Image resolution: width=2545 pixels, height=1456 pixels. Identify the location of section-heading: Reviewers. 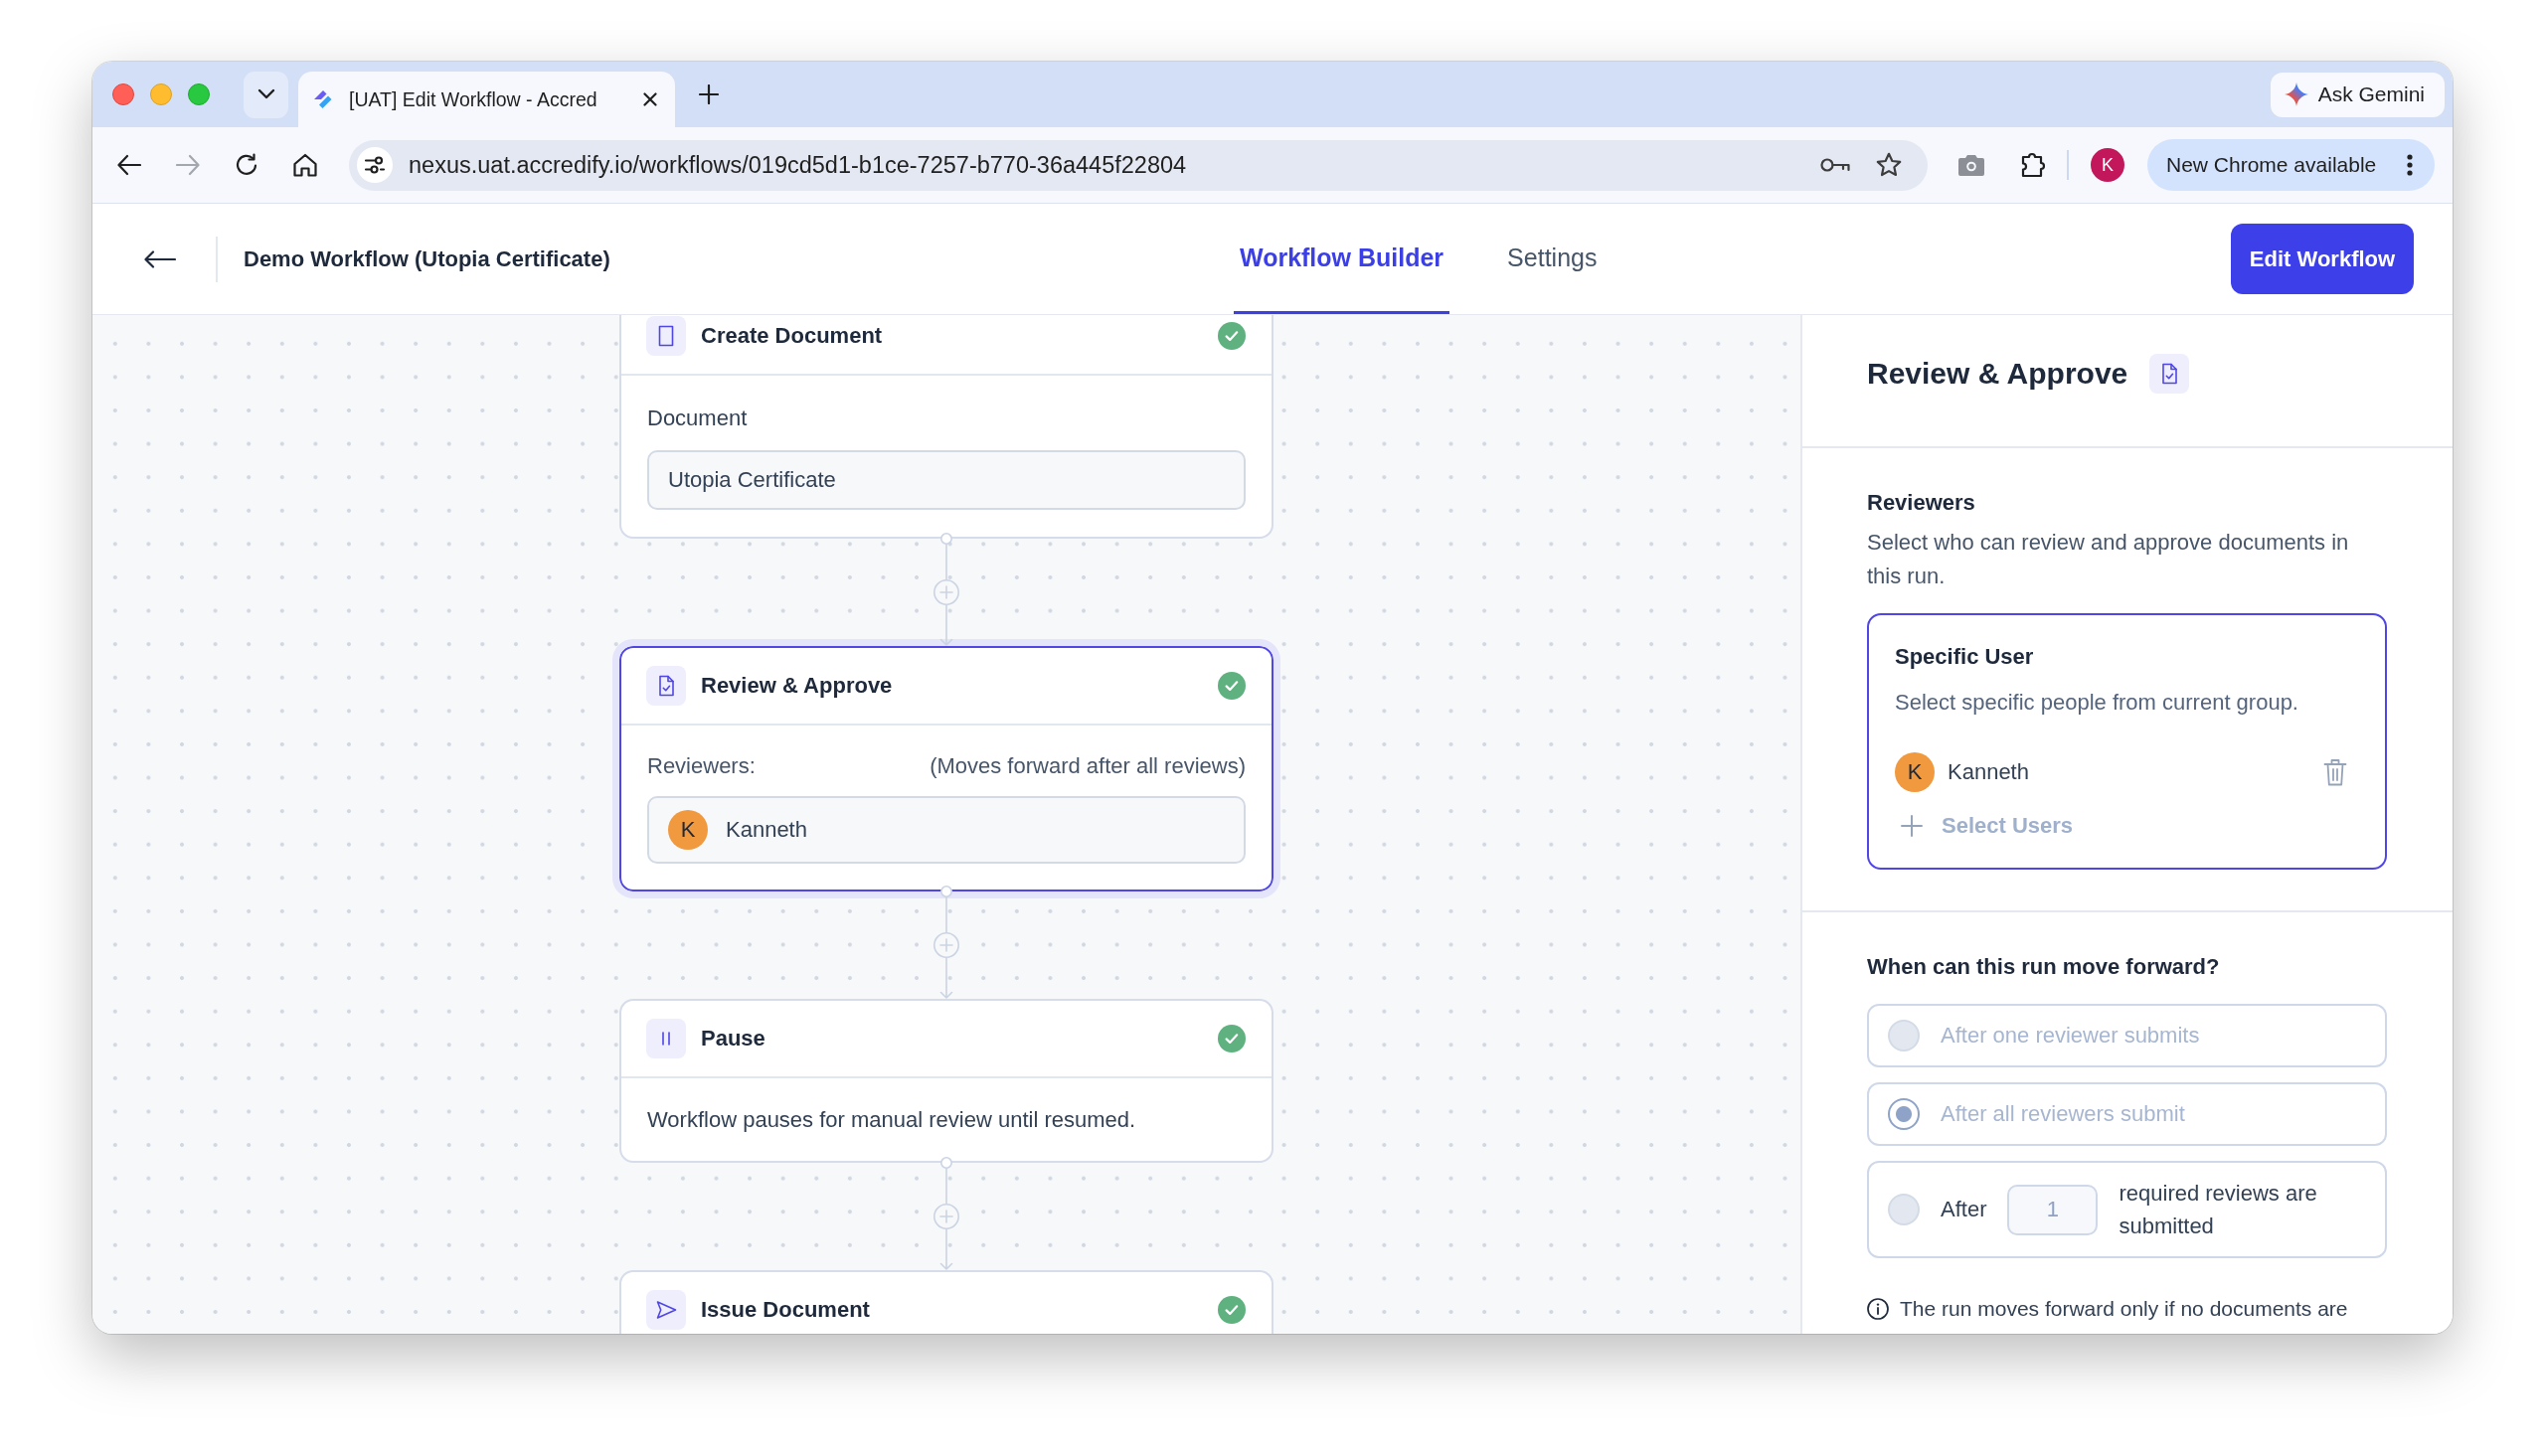
(1921, 503).